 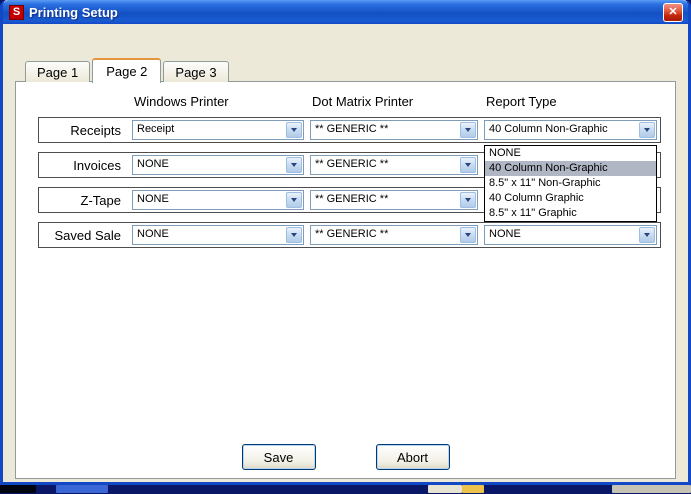 What do you see at coordinates (88, 235) in the screenshot?
I see `row-label-savedsale: Saved Sale` at bounding box center [88, 235].